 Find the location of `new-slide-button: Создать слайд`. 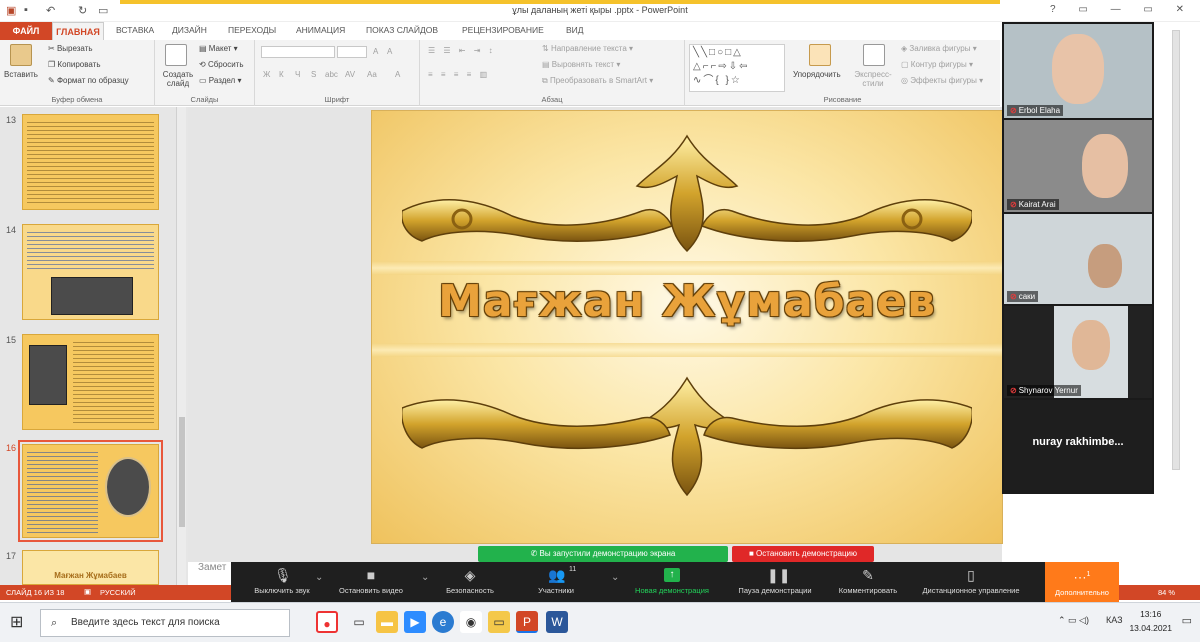

new-slide-button: Создать слайд is located at coordinates (178, 79).